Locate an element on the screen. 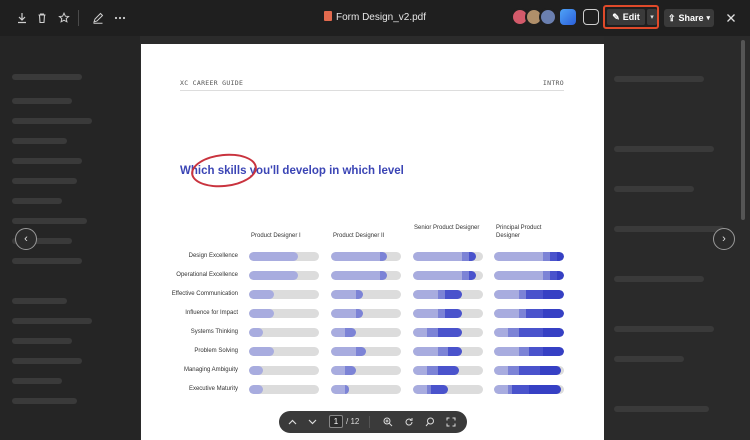  skill-label: Design Excellence is located at coordinates (213, 256).